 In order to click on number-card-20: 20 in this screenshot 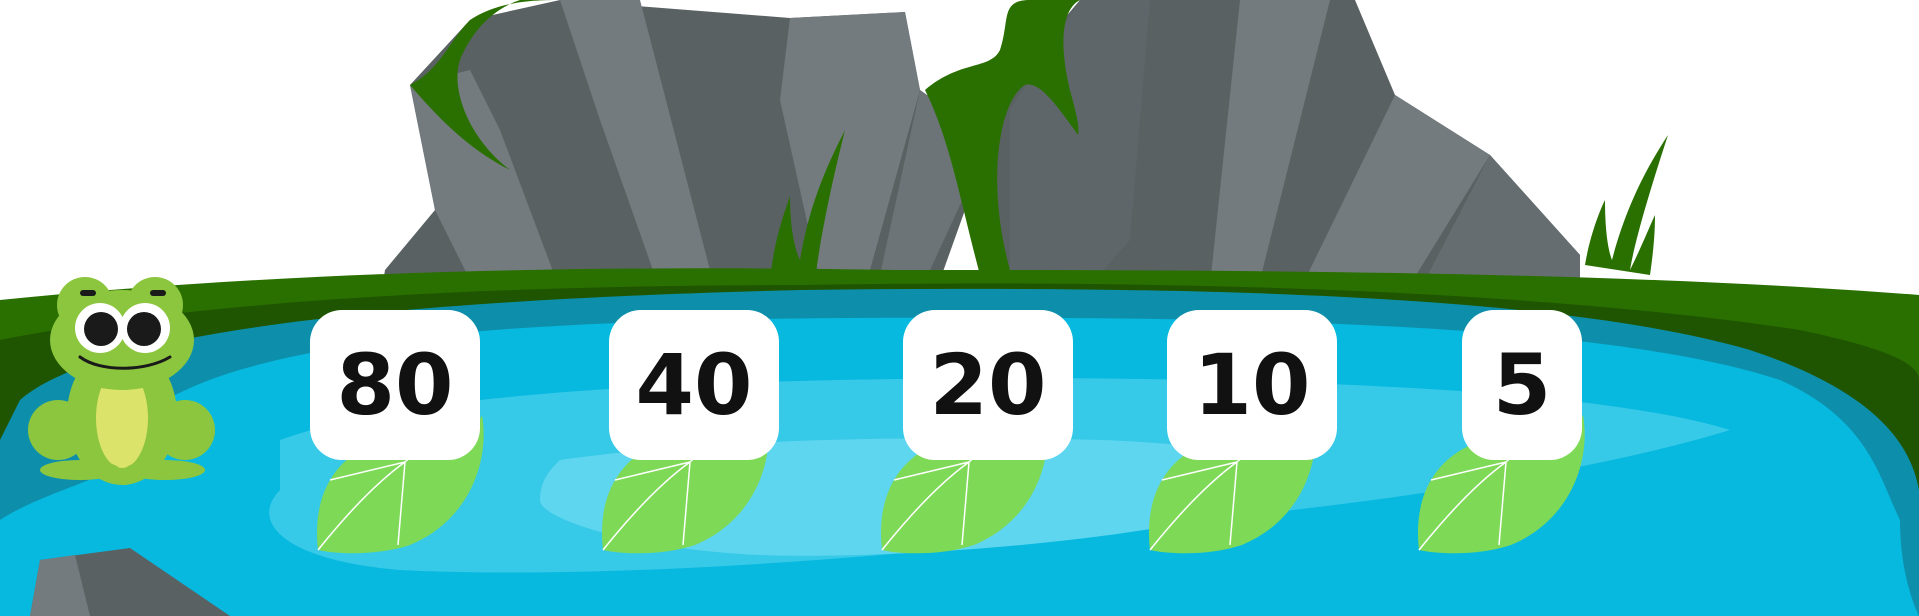, I will do `click(988, 385)`.